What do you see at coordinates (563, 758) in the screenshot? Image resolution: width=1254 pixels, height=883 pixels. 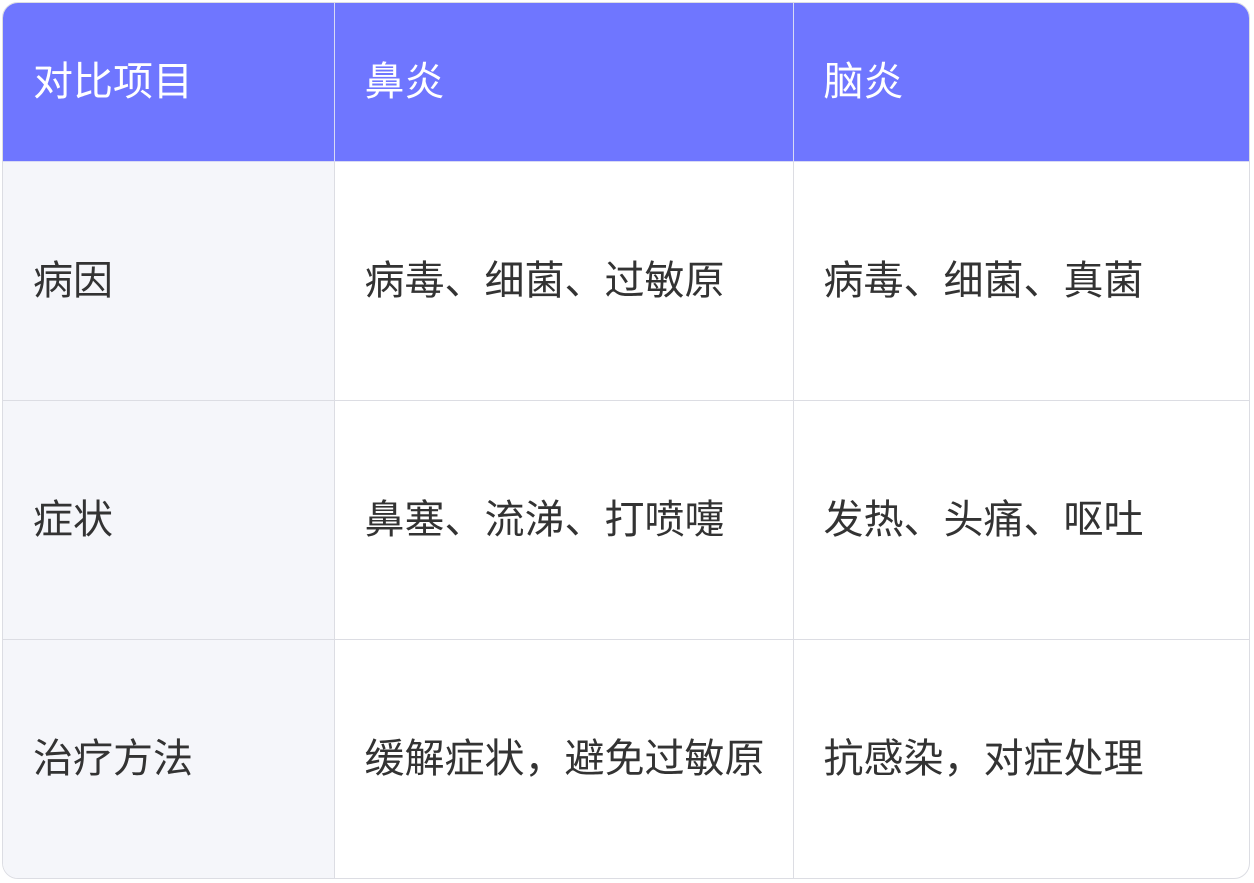 I see `cell-rhinitis-treatment: 缓解症状，避免过敏原` at bounding box center [563, 758].